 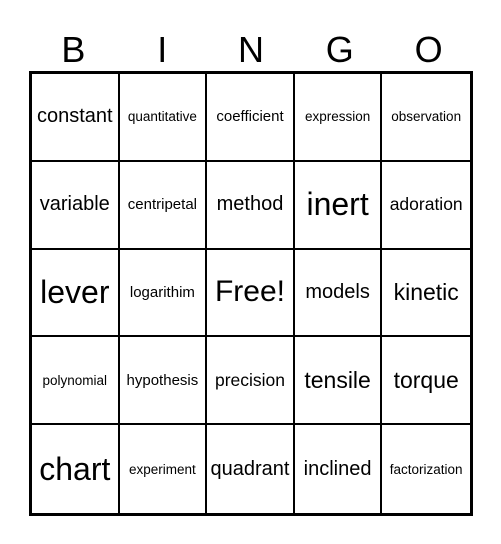 What do you see at coordinates (73, 49) in the screenshot?
I see `header-letter-b: B` at bounding box center [73, 49].